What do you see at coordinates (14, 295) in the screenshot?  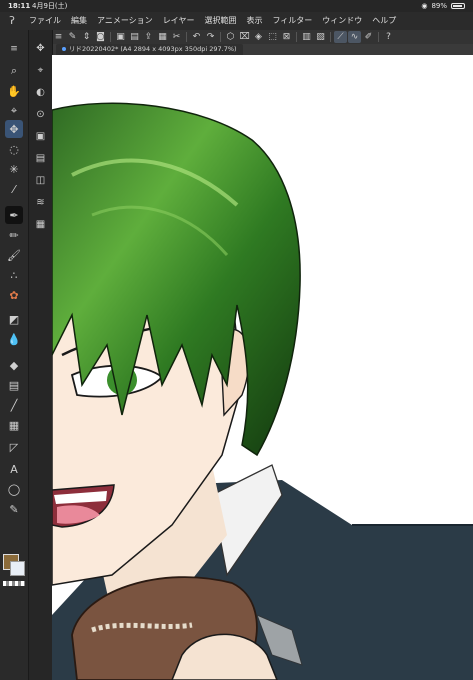 I see `decoration-icon: ✿` at bounding box center [14, 295].